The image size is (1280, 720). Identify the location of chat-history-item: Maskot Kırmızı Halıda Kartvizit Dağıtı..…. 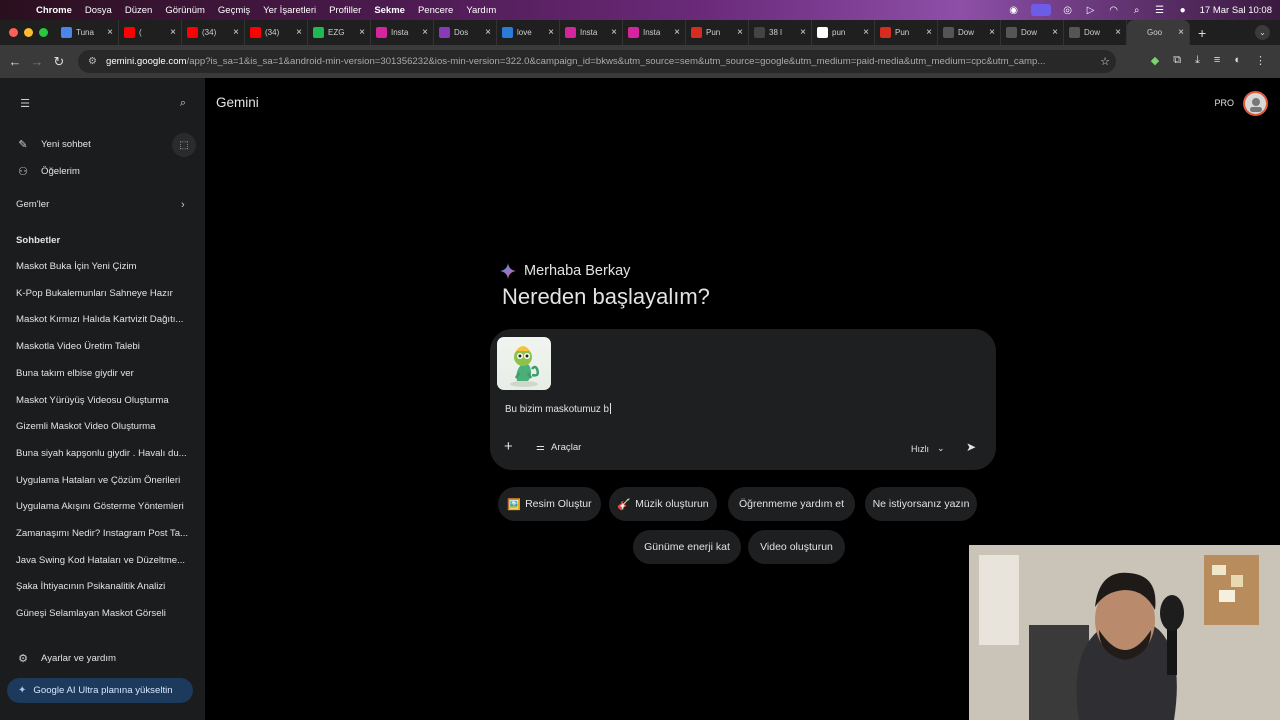
(103, 319).